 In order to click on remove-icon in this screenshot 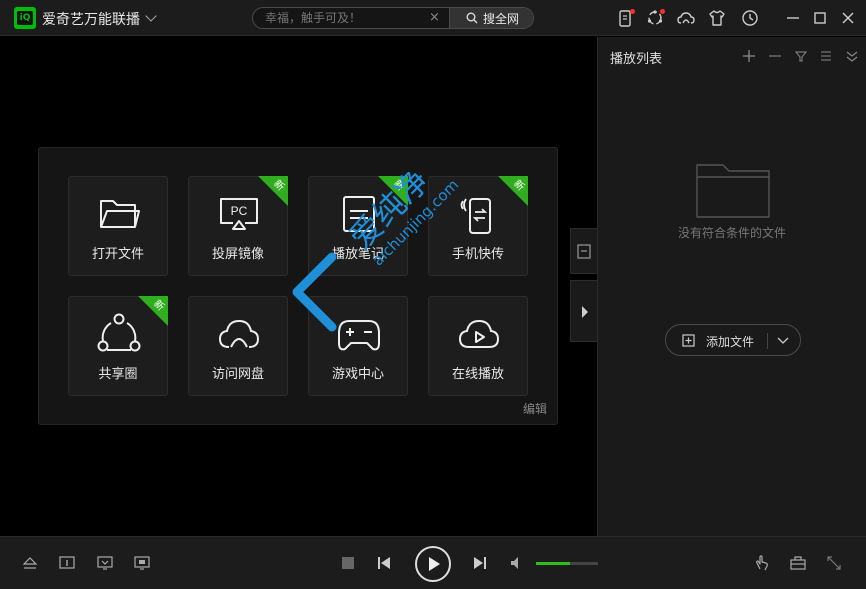, I will do `click(775, 55)`.